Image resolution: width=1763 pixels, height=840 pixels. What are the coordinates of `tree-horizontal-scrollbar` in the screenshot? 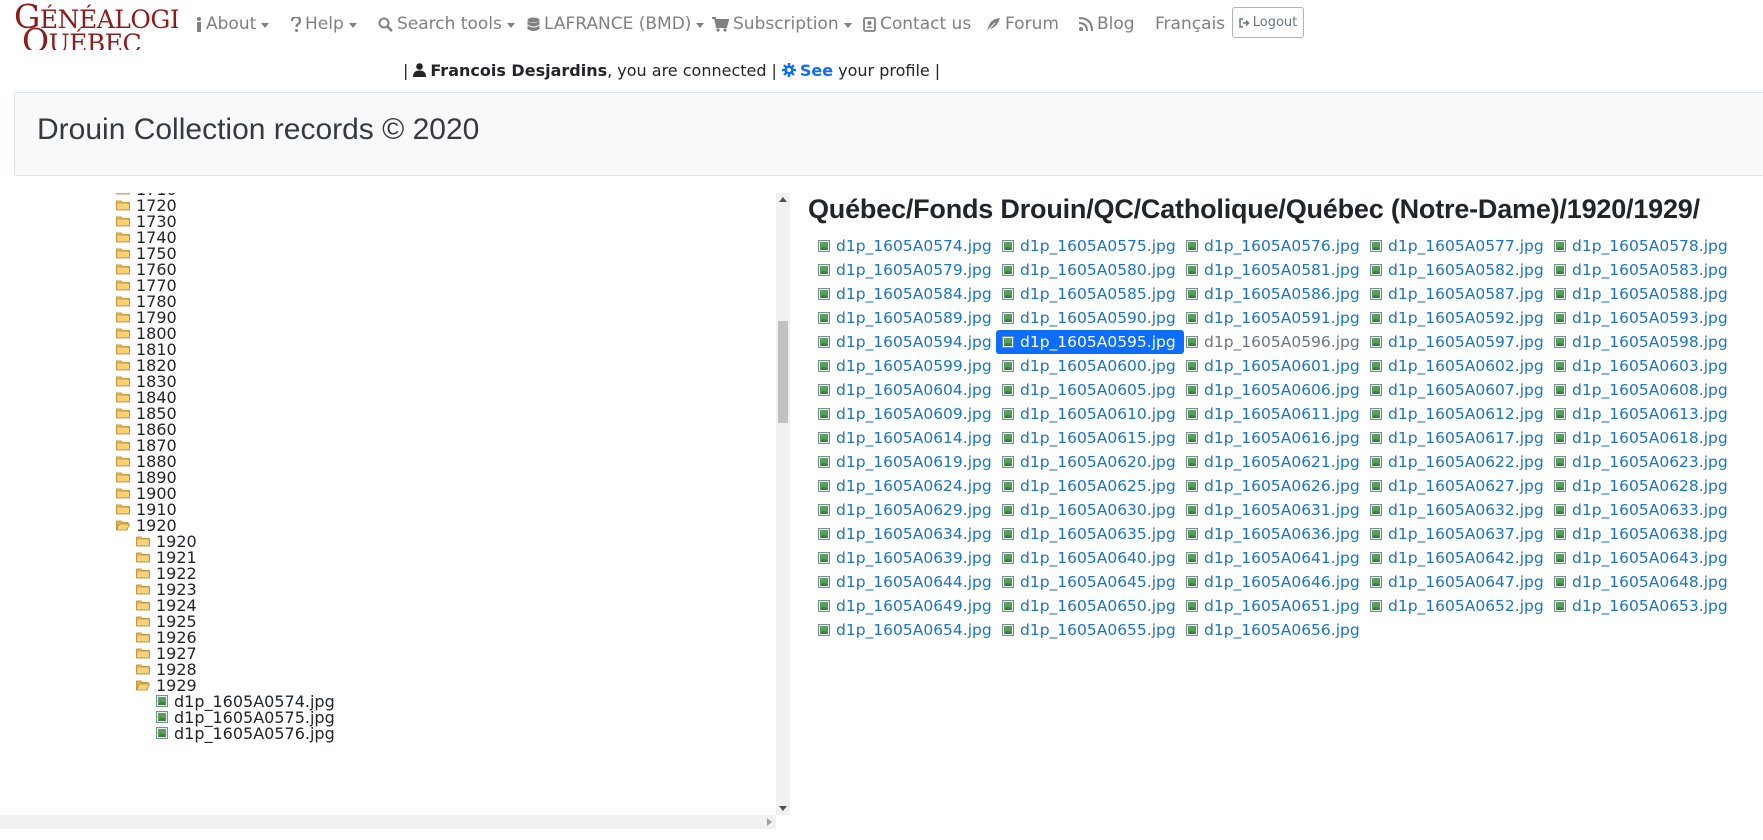 It's located at (388, 822).